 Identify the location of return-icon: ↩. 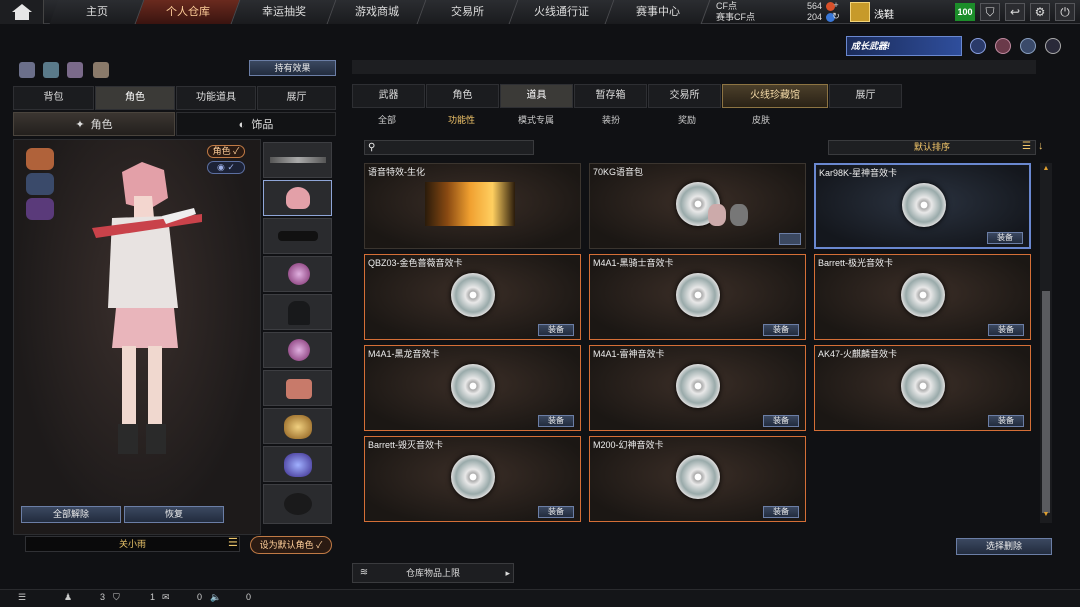
(1015, 12).